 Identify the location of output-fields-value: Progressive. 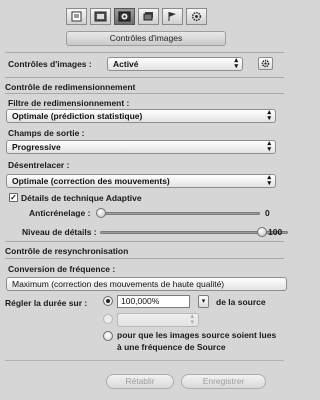
(36, 147).